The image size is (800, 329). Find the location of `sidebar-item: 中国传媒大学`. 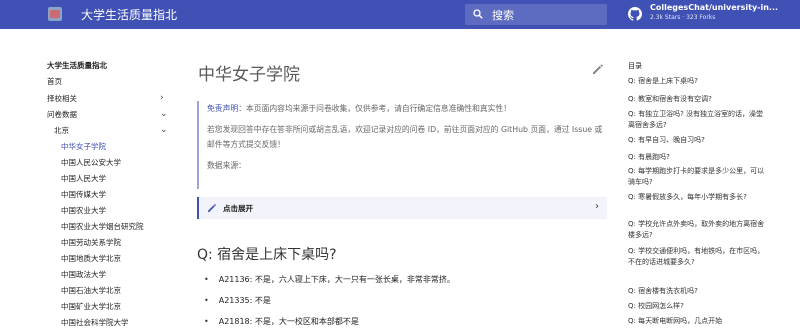

sidebar-item: 中国传媒大学 is located at coordinates (83, 194).